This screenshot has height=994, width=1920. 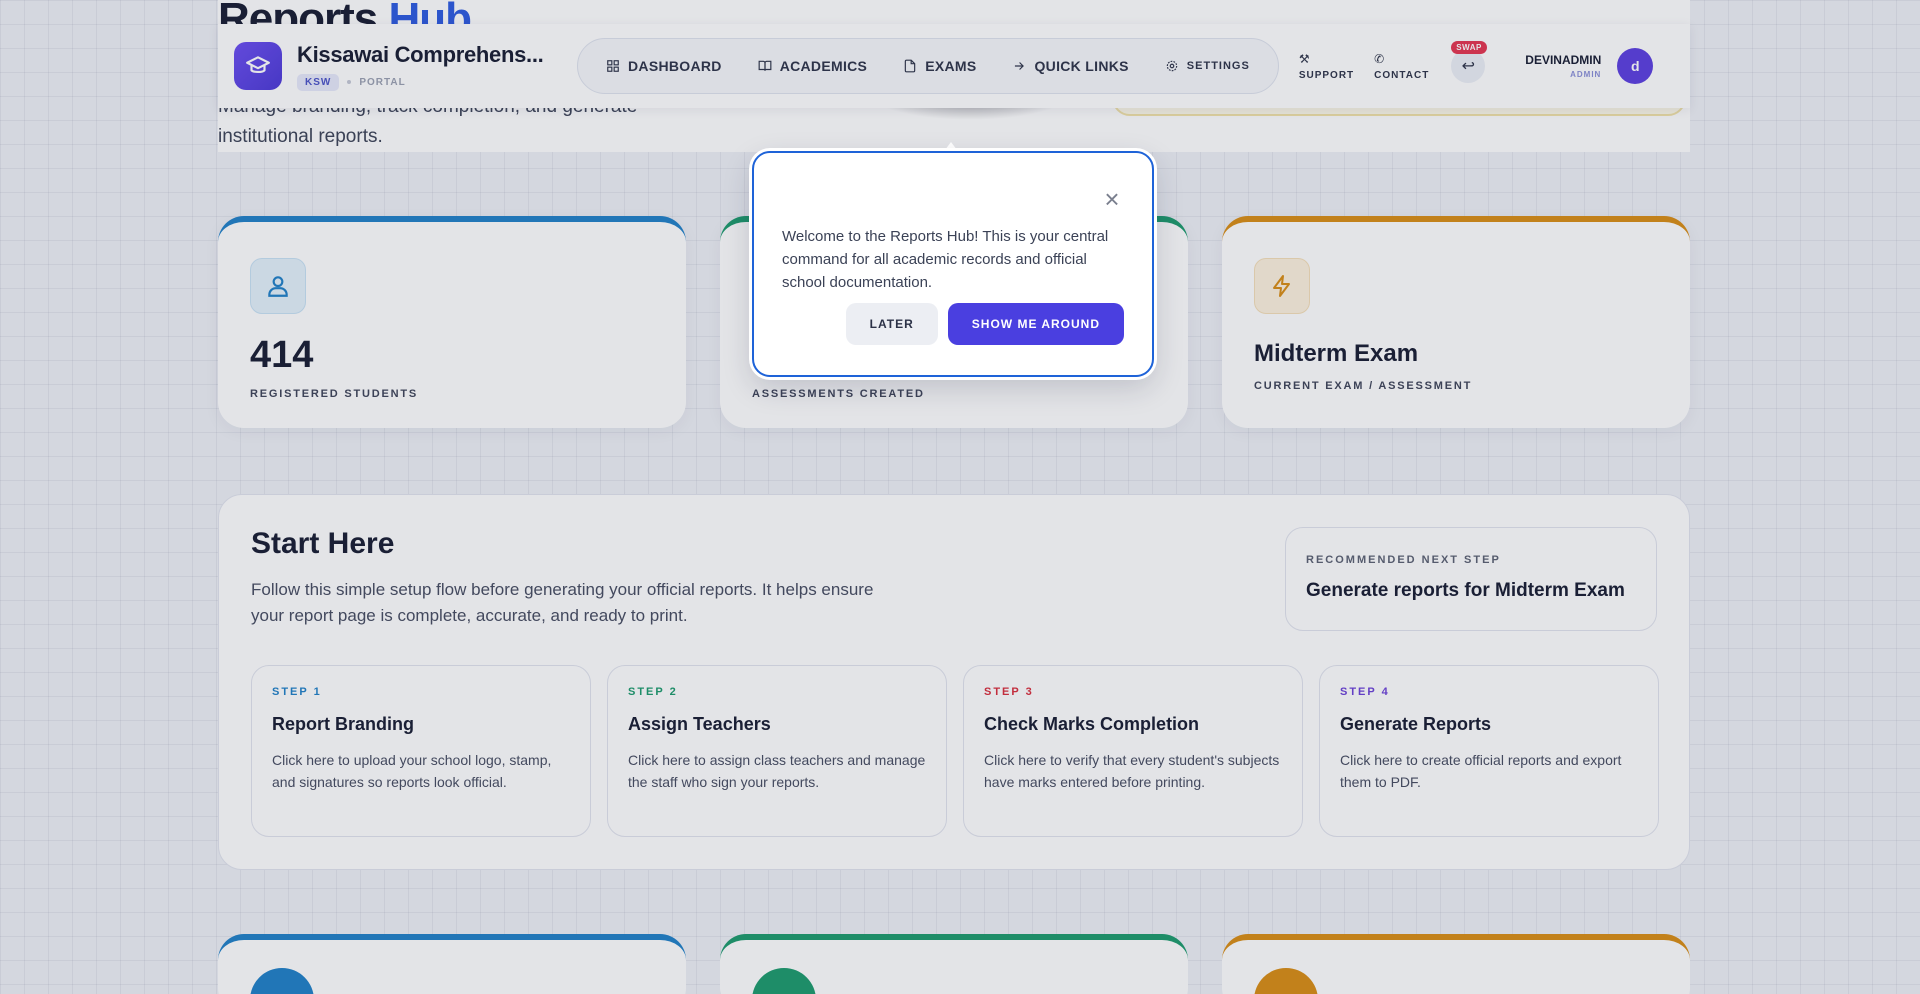 What do you see at coordinates (891, 324) in the screenshot?
I see `later-button: LATER` at bounding box center [891, 324].